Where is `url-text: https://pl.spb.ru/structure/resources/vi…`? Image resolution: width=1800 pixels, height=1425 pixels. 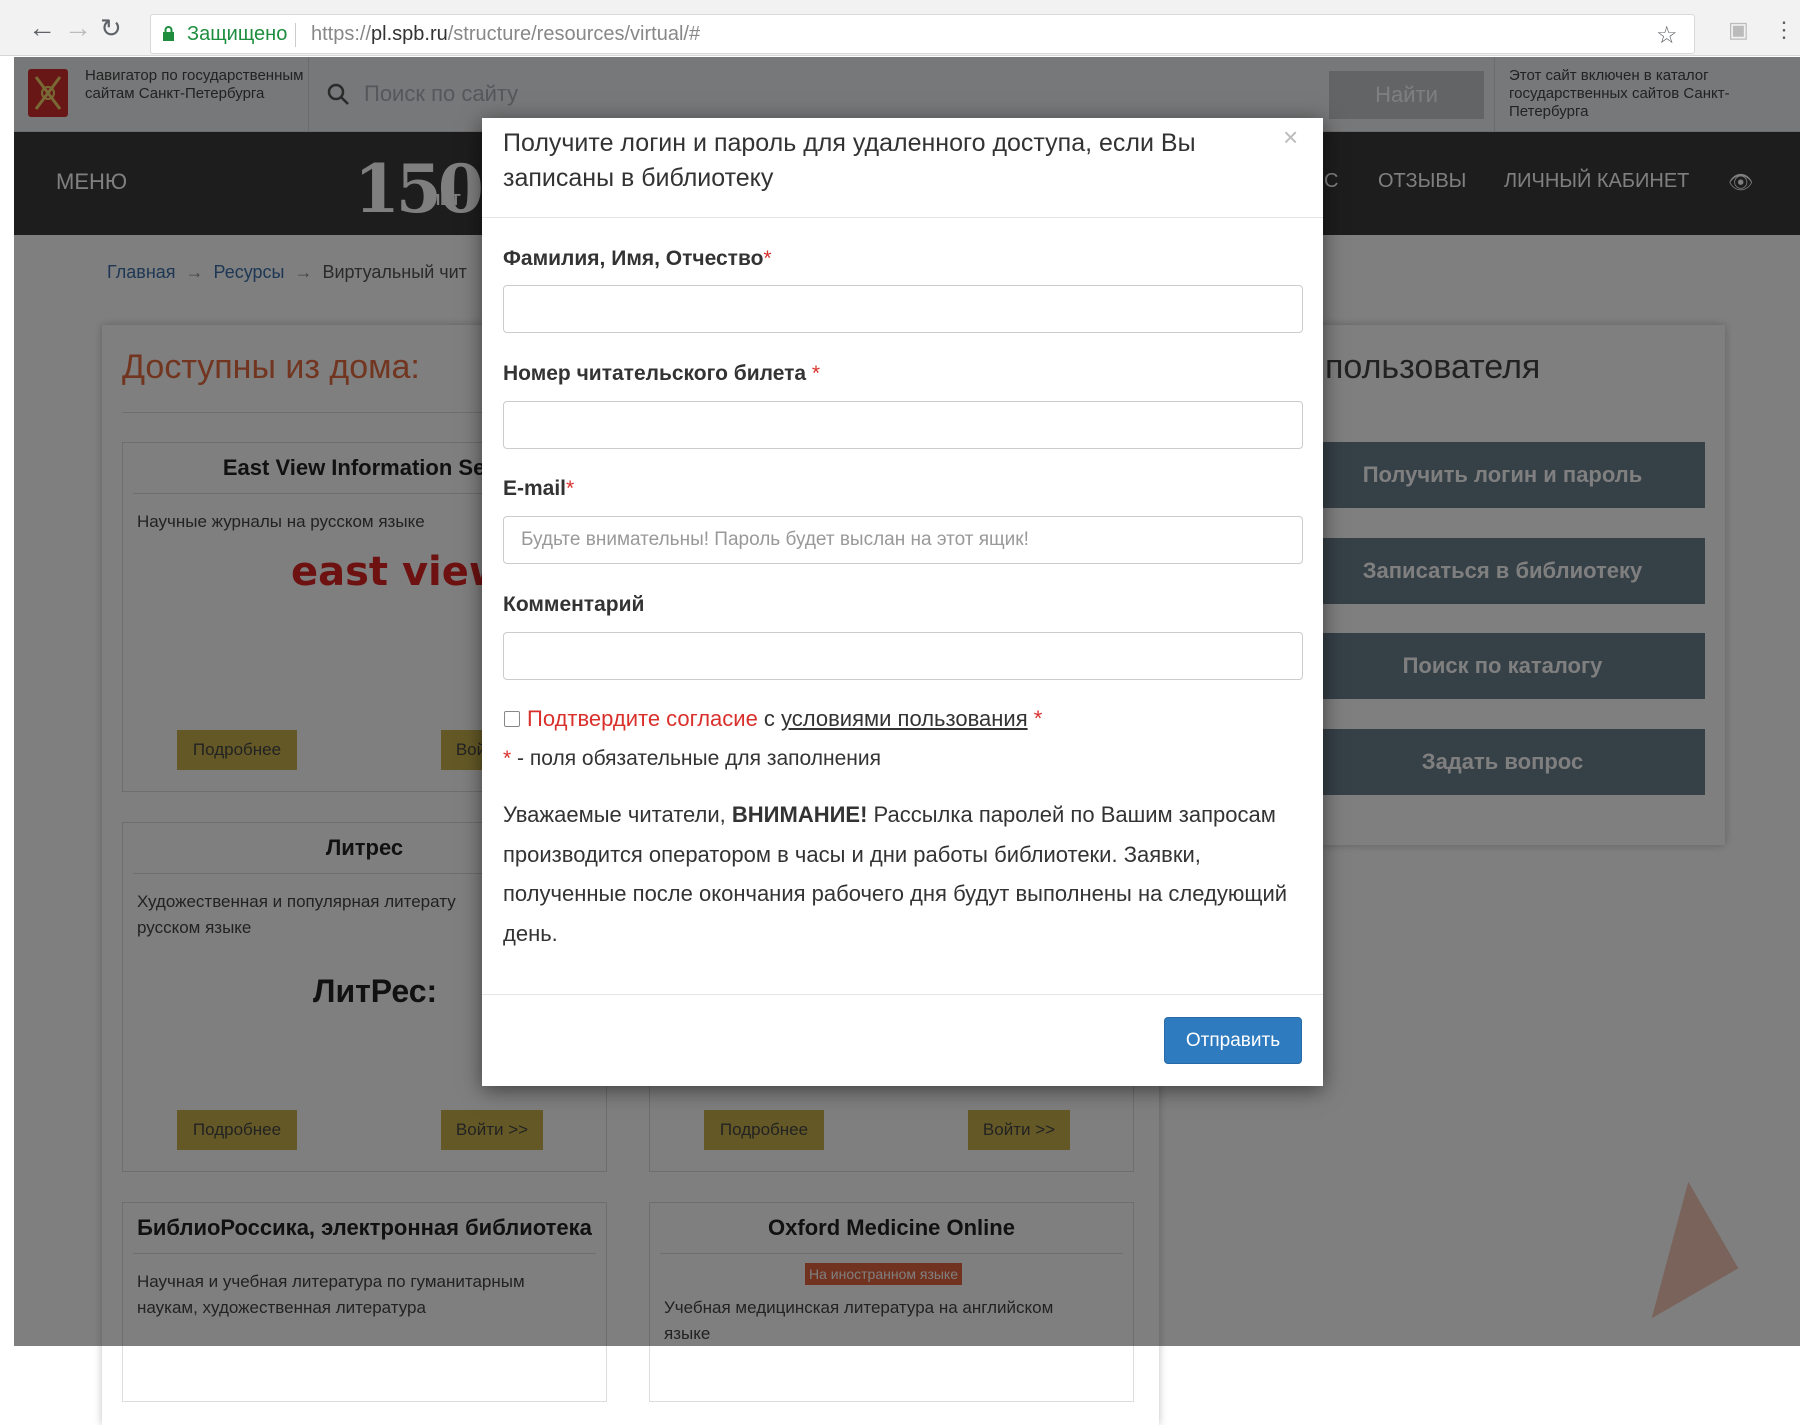 url-text: https://pl.spb.ru/structure/resources/vi… is located at coordinates (505, 34).